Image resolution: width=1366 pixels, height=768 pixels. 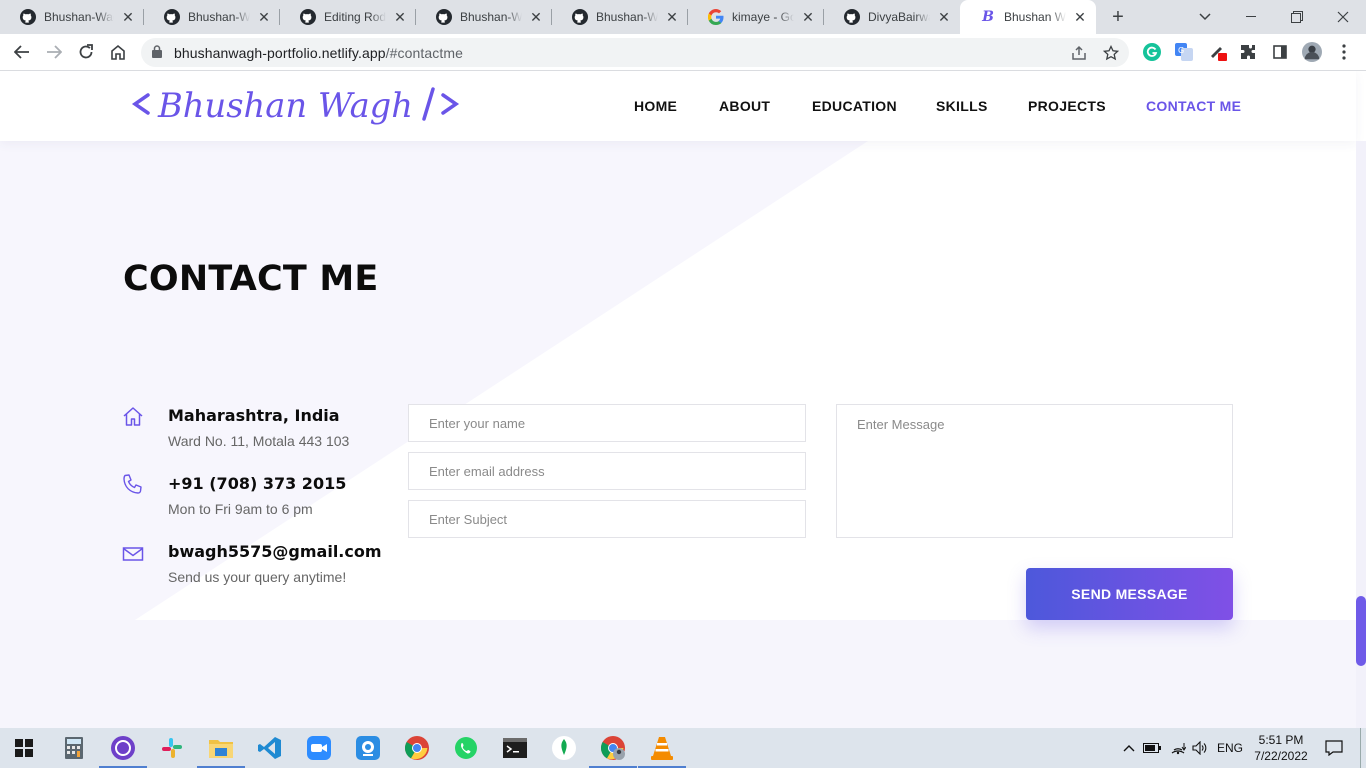 I want to click on show-desktop-button, so click(x=1363, y=748).